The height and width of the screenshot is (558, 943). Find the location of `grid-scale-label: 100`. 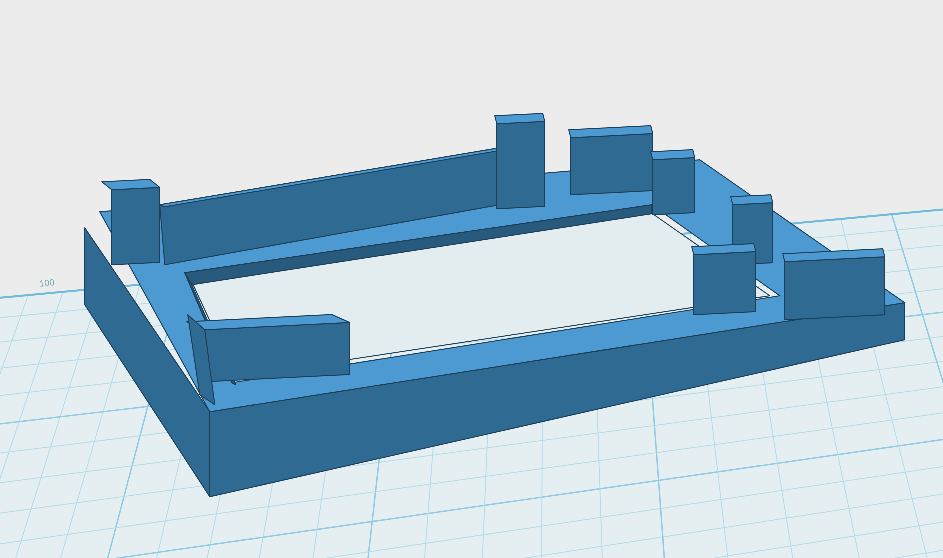

grid-scale-label: 100 is located at coordinates (47, 283).